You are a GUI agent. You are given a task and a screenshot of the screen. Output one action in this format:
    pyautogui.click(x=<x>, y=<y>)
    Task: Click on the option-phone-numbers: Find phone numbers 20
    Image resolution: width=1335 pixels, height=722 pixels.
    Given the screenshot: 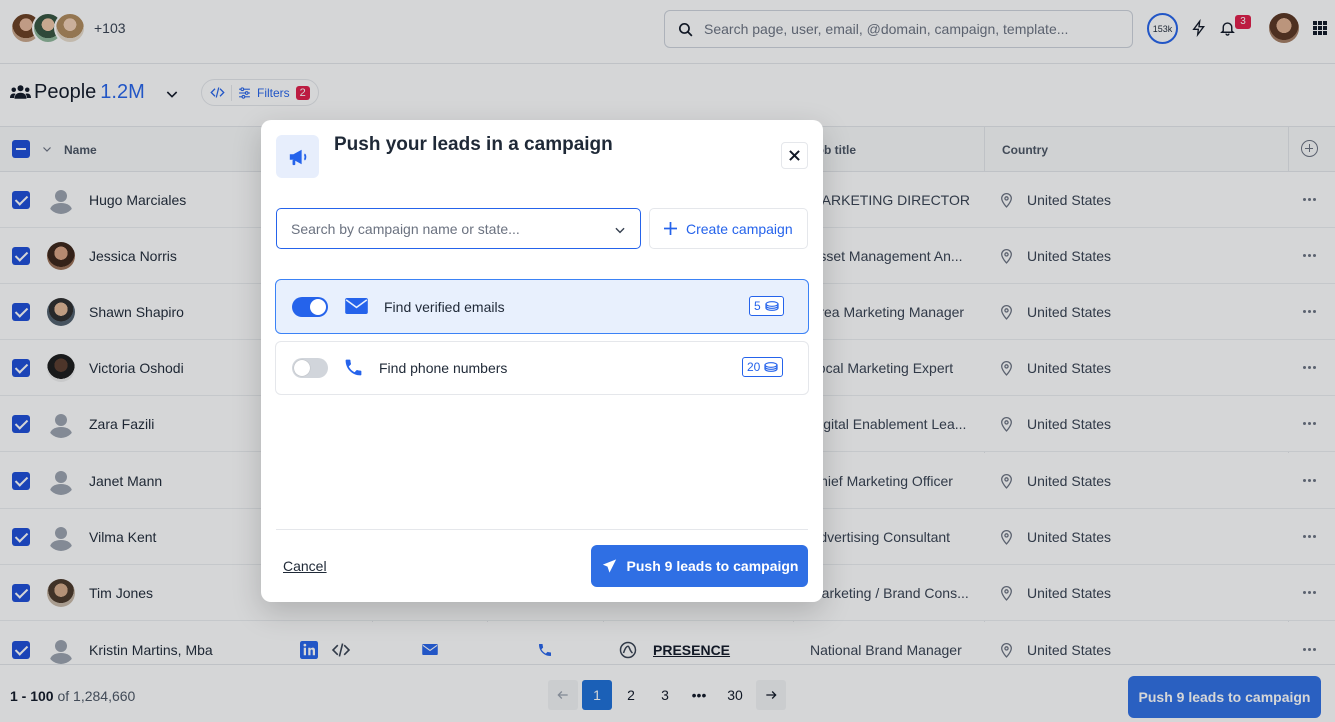 What is the action you would take?
    pyautogui.click(x=542, y=368)
    